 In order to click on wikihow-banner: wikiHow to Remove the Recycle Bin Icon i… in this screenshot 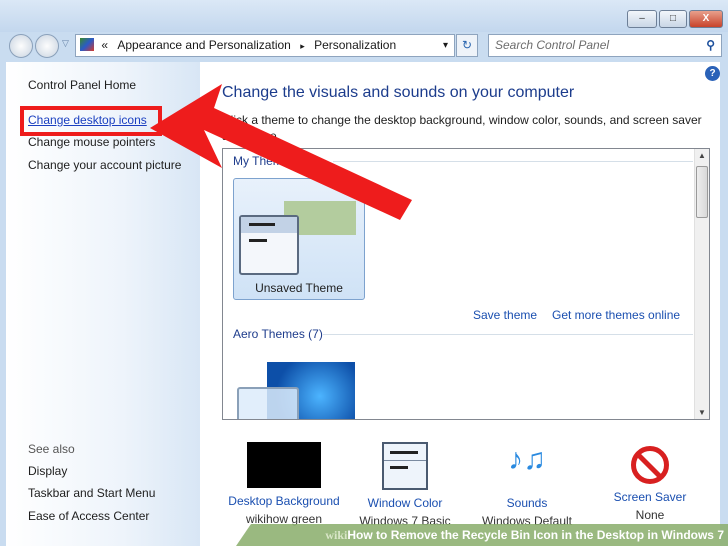, I will do `click(482, 535)`.